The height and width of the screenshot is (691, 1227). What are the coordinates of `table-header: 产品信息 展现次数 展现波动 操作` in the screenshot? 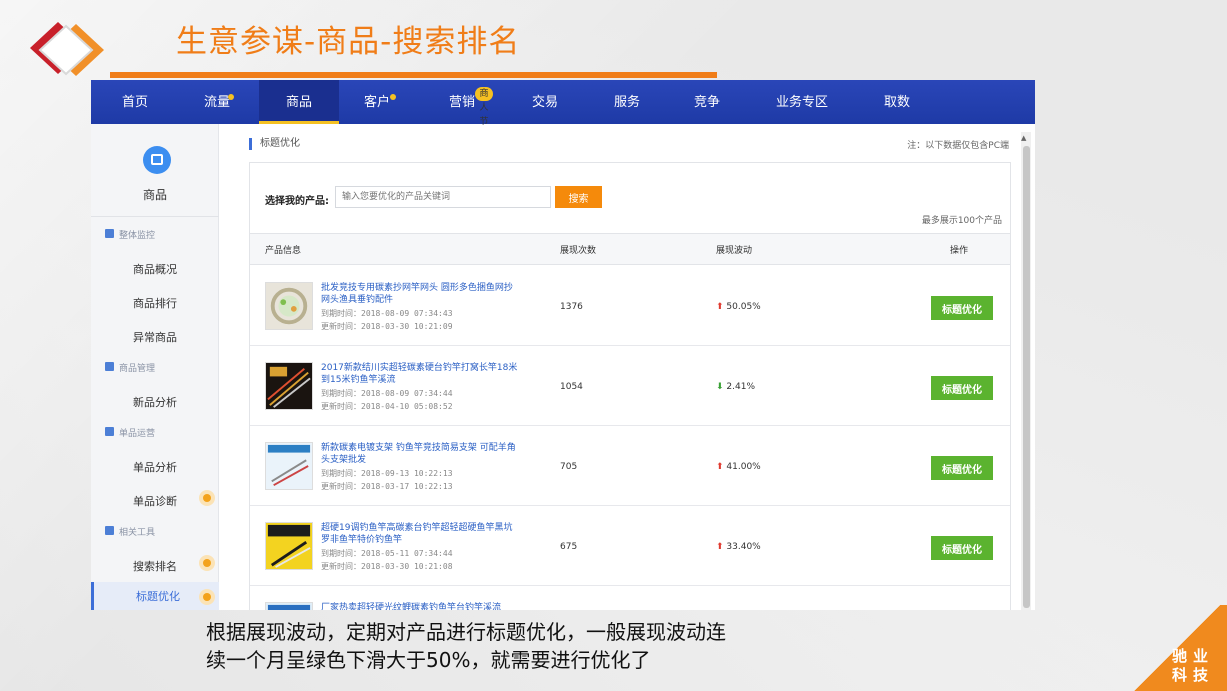 It's located at (630, 249).